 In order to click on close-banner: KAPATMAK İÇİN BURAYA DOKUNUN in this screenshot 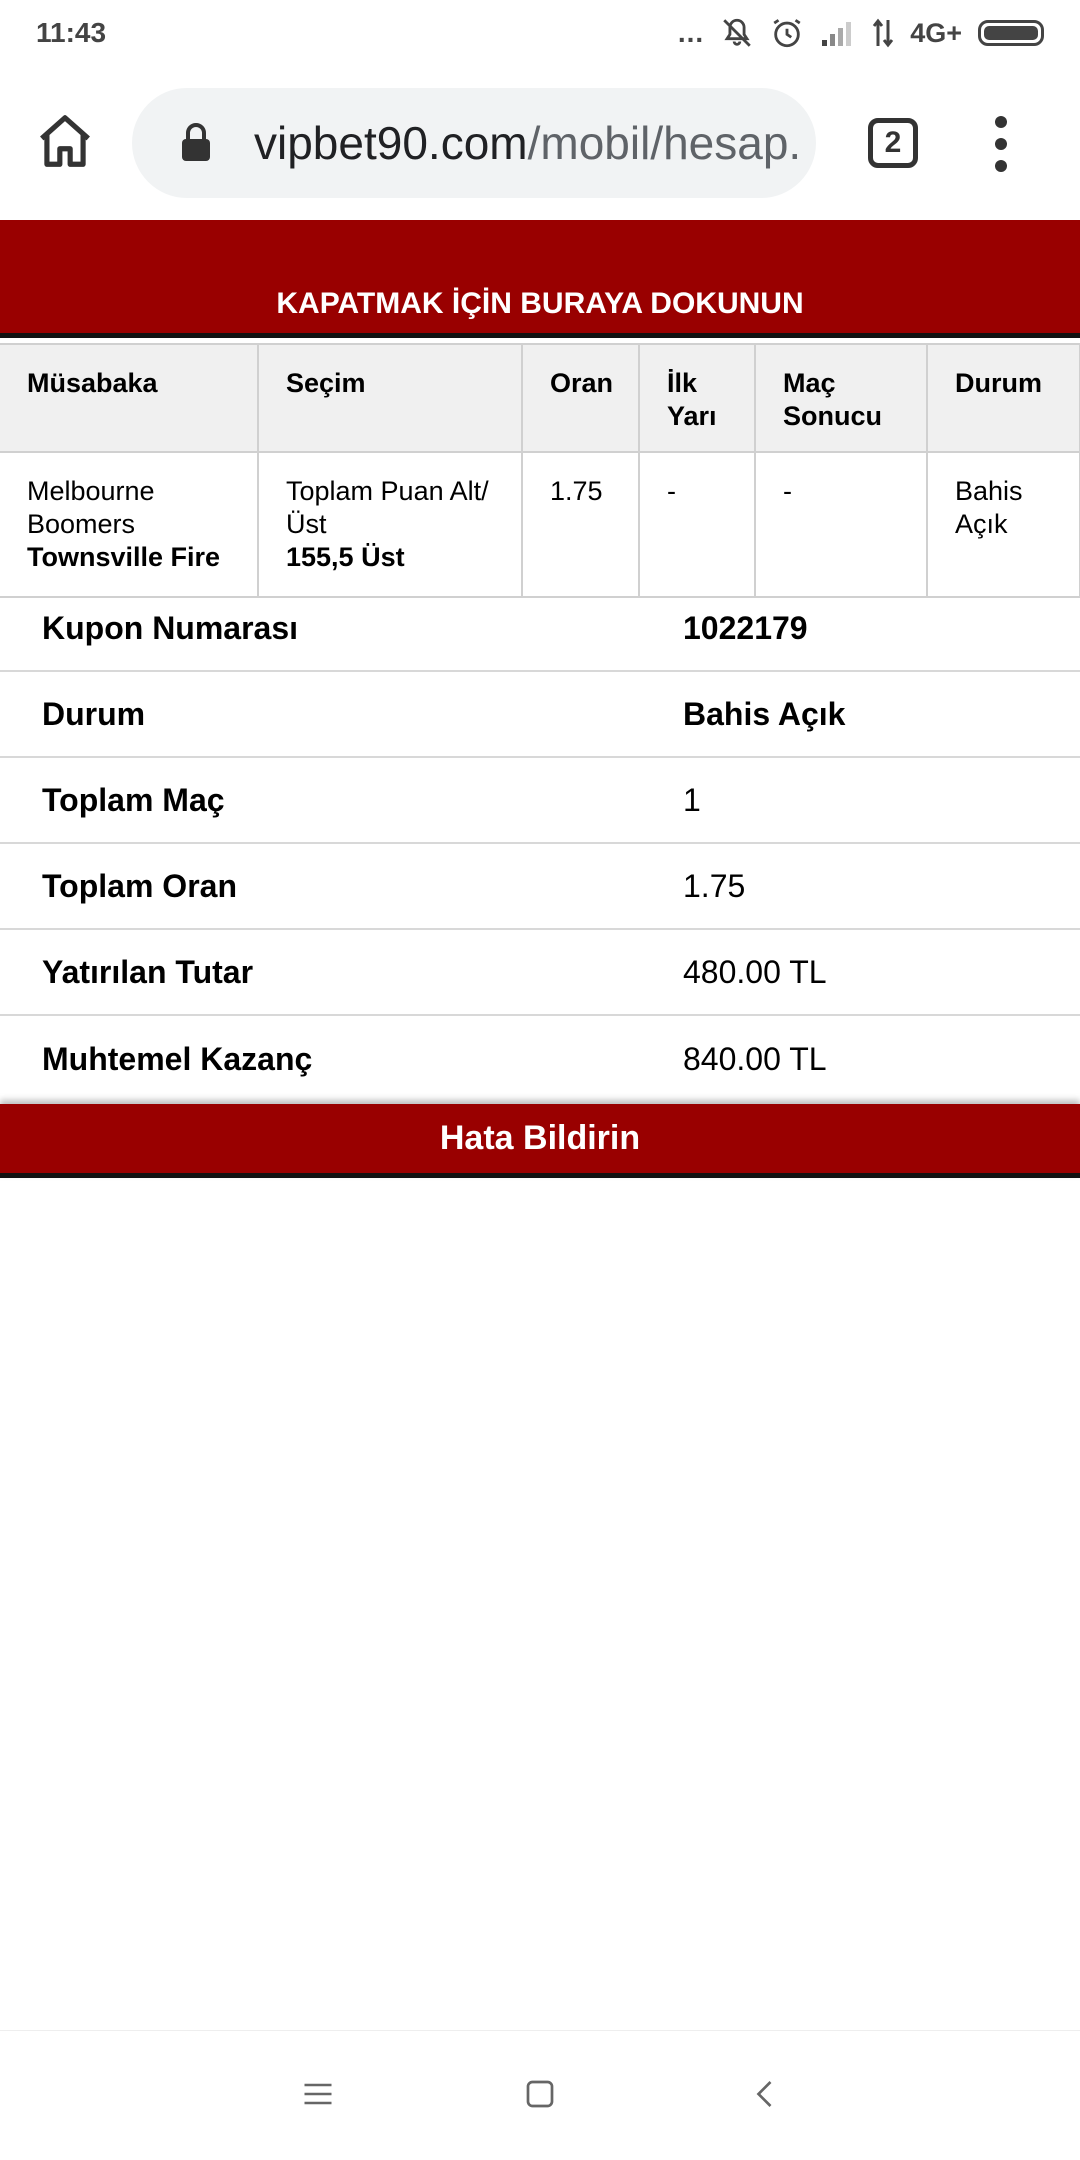, I will do `click(540, 279)`.